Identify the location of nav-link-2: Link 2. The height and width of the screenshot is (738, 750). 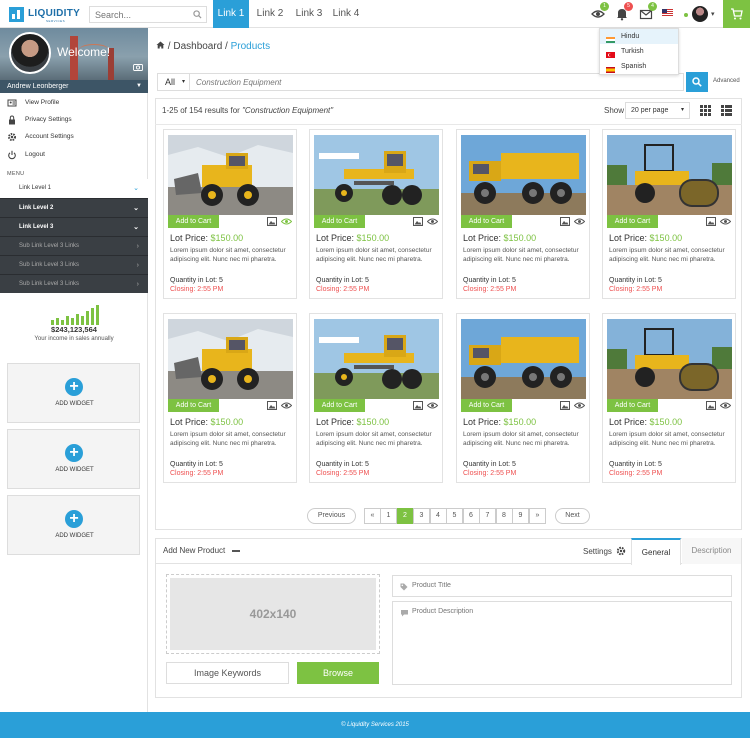
(270, 14).